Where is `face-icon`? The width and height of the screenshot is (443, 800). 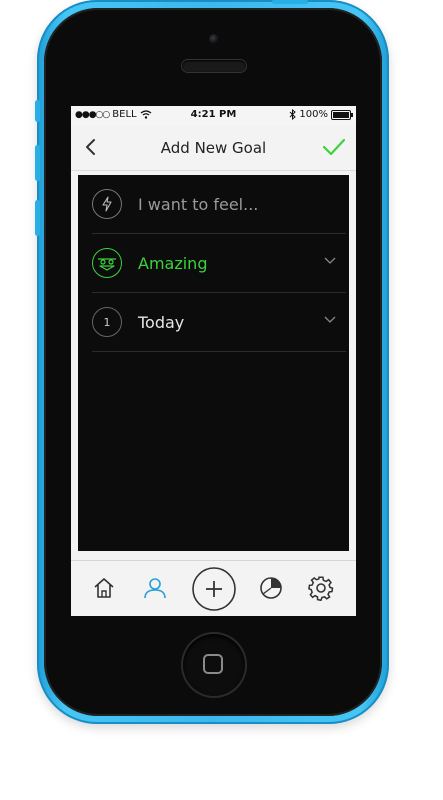 face-icon is located at coordinates (107, 263).